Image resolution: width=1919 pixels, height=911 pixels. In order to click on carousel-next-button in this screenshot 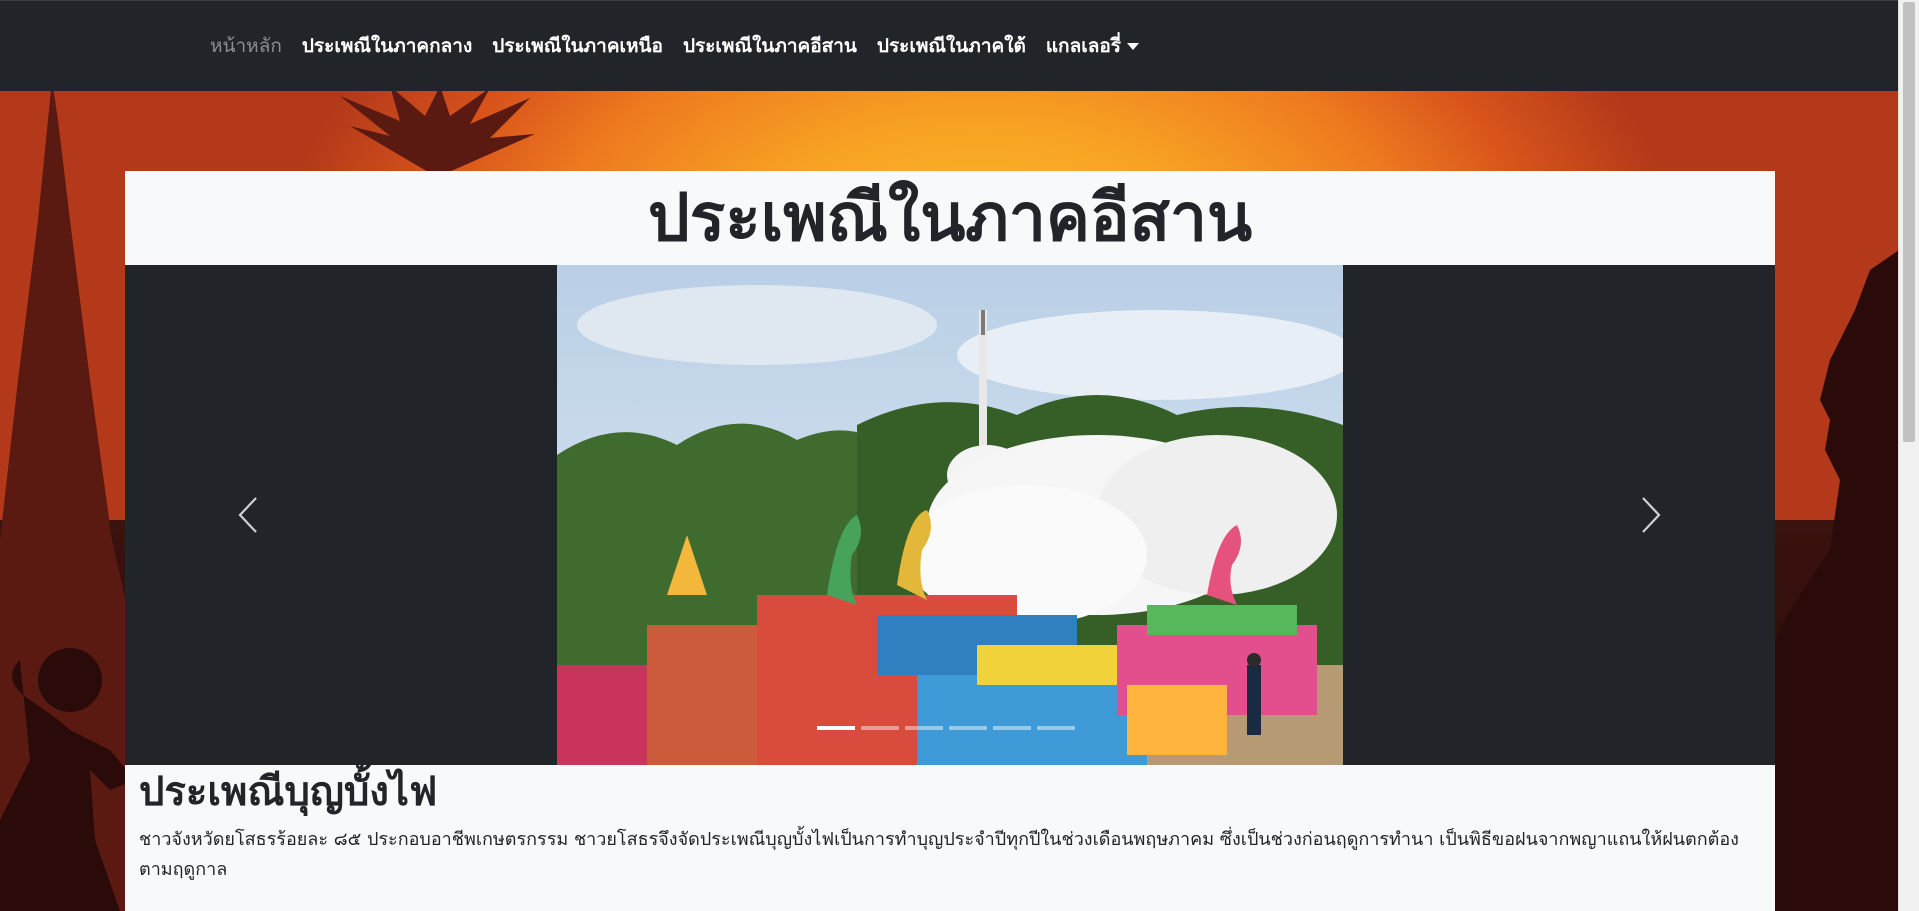, I will do `click(1651, 515)`.